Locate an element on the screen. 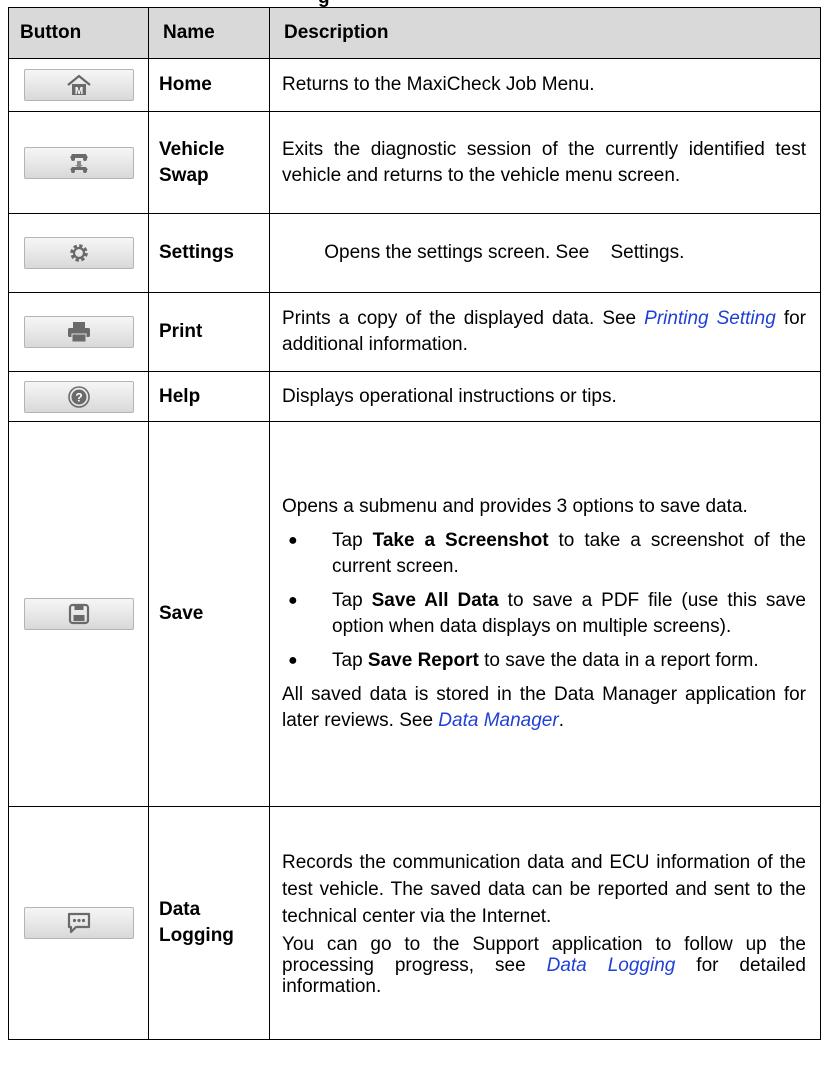  data-manager-link: Data Manager is located at coordinates (498, 720).